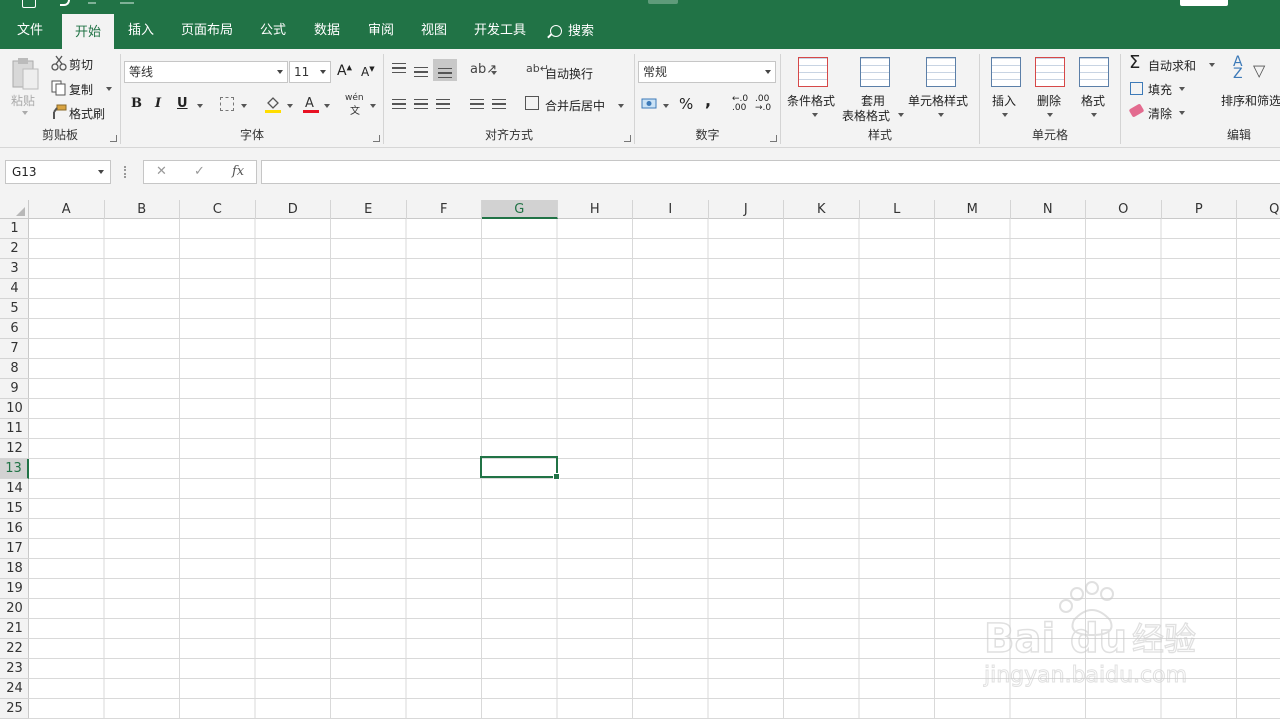 Image resolution: width=1280 pixels, height=719 pixels. Describe the element at coordinates (14, 589) in the screenshot. I see `row-header-19: 19` at that location.